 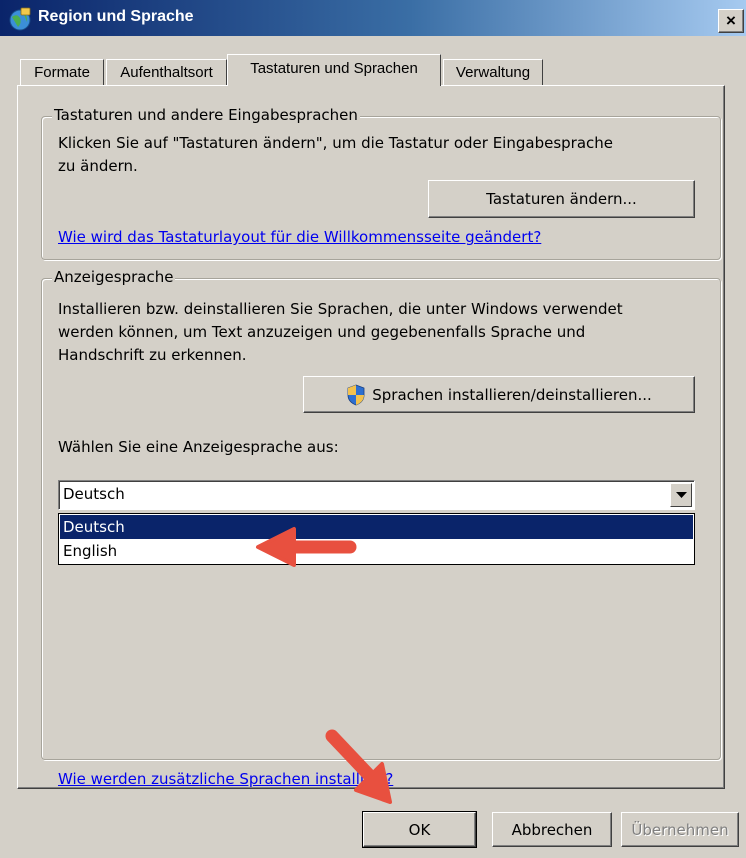 What do you see at coordinates (152, 355) in the screenshot?
I see `display-description-line3: Handschrift zu erkennen.` at bounding box center [152, 355].